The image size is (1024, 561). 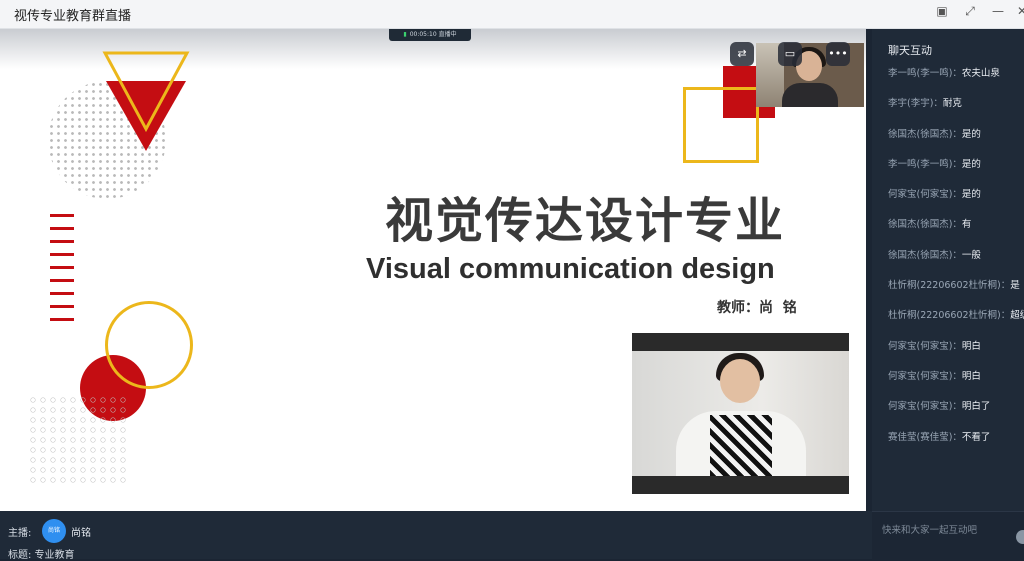 I want to click on slide-video, so click(x=740, y=413).